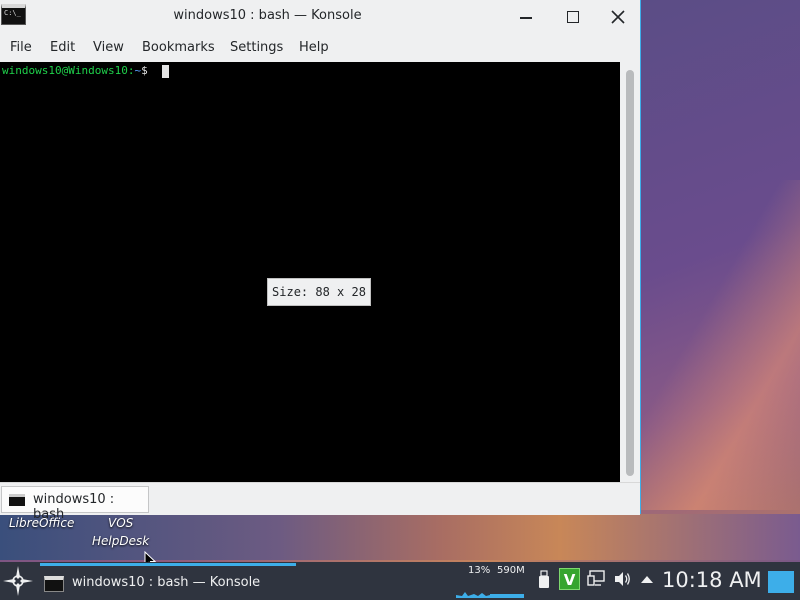 The width and height of the screenshot is (800, 600). Describe the element at coordinates (166, 582) in the screenshot. I see `taskbar-item-label: windows10 : bash — Konsole` at that location.